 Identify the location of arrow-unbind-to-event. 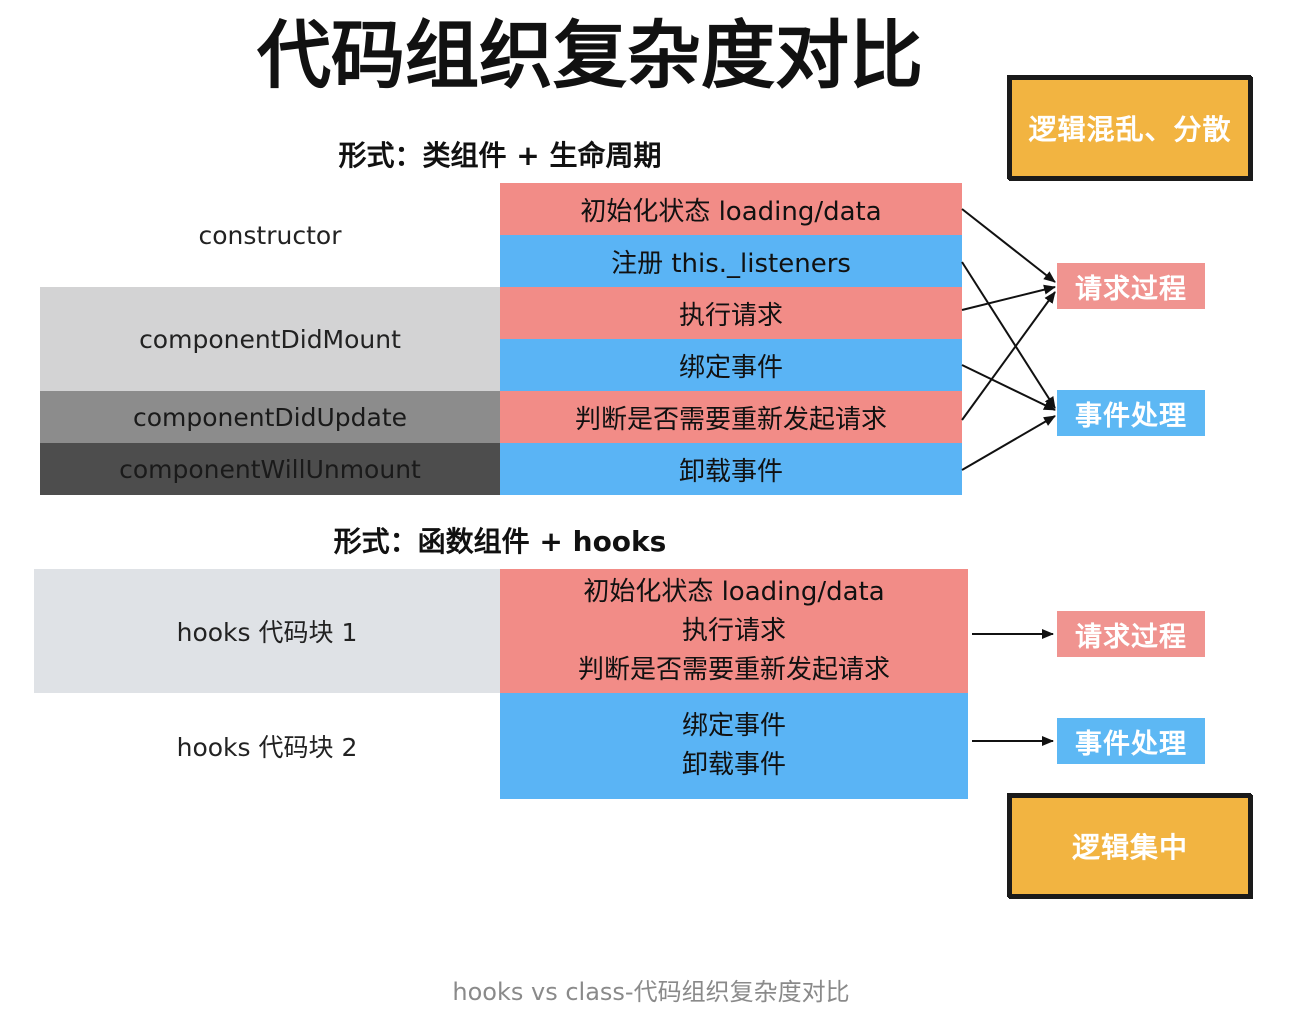
(1008, 443).